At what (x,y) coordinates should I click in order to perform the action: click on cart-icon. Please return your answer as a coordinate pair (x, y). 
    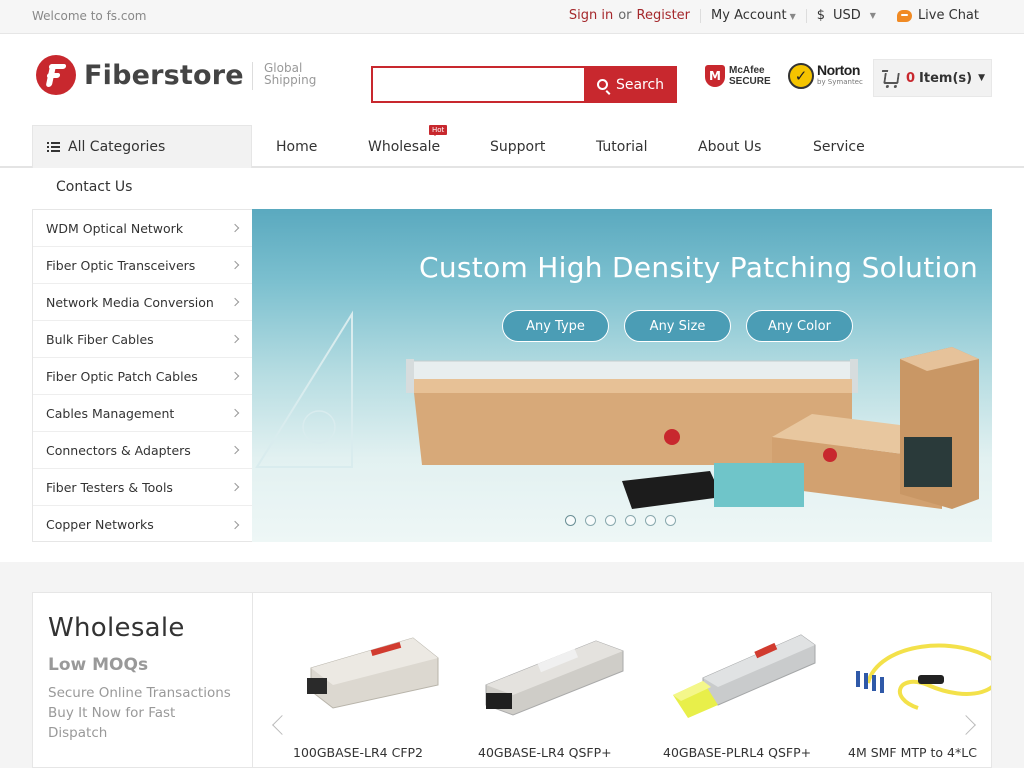
    Looking at the image, I should click on (891, 78).